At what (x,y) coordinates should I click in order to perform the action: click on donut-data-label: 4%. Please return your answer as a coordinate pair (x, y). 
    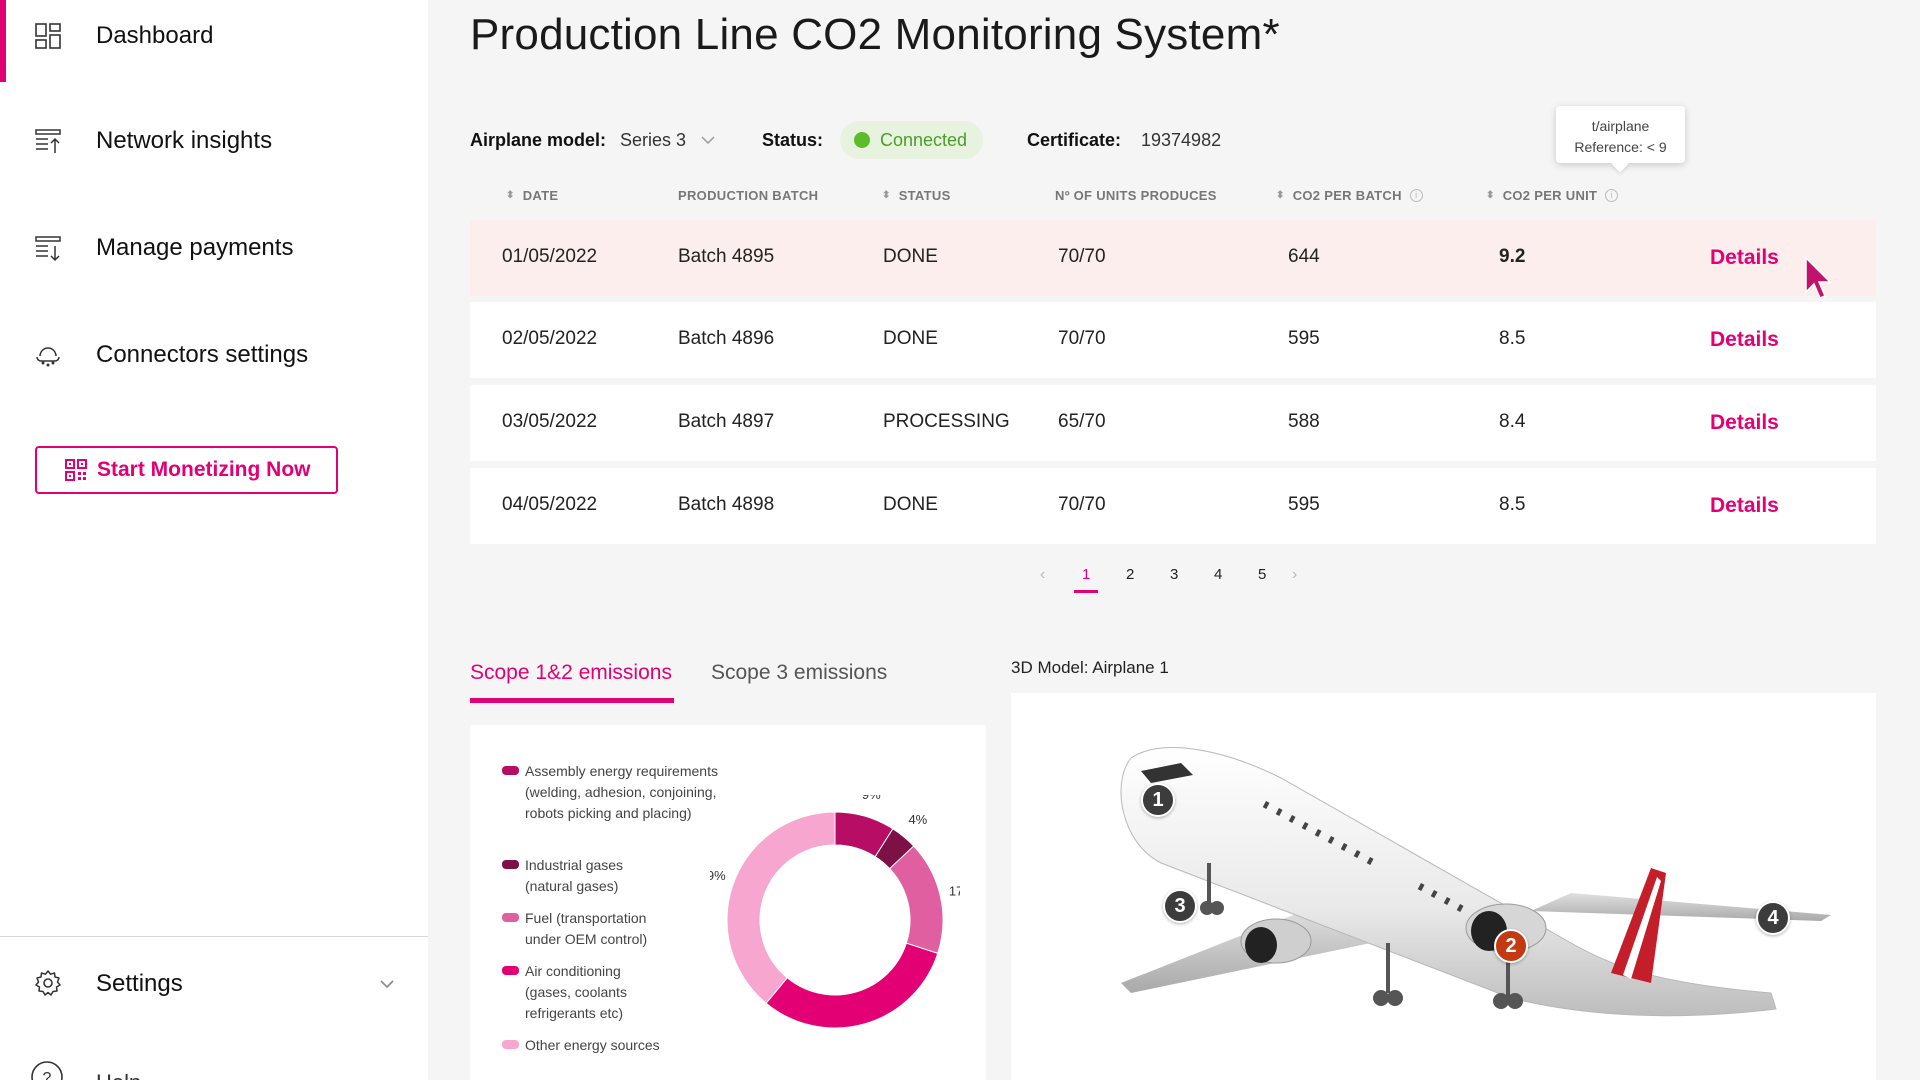
    Looking at the image, I should click on (917, 819).